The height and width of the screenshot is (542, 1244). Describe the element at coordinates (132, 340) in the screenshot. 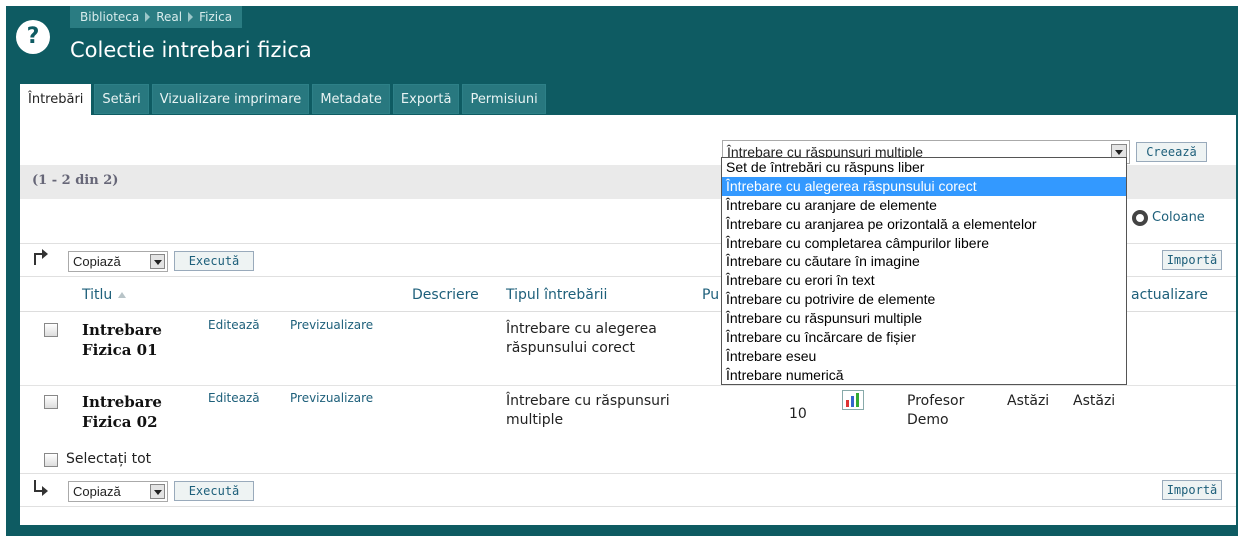

I see `question-title: Intrebare Fizica 01` at that location.